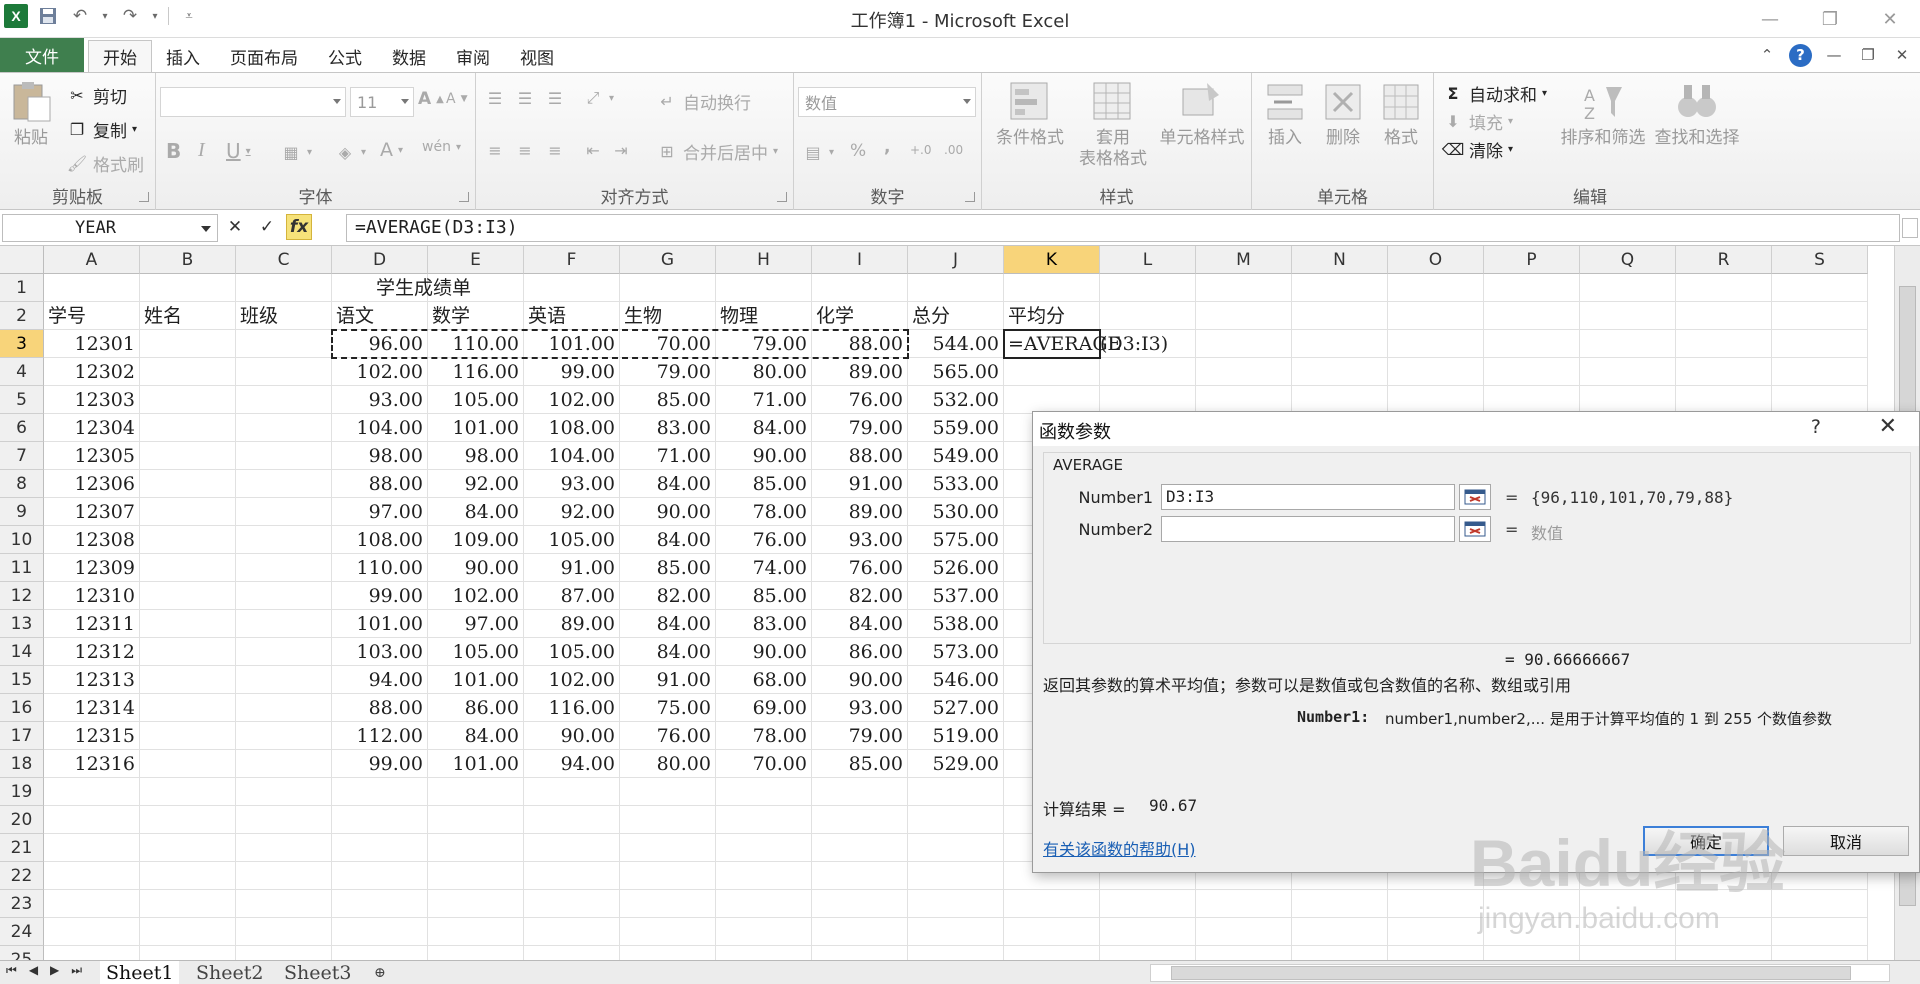  I want to click on bold-button: B, so click(173, 151).